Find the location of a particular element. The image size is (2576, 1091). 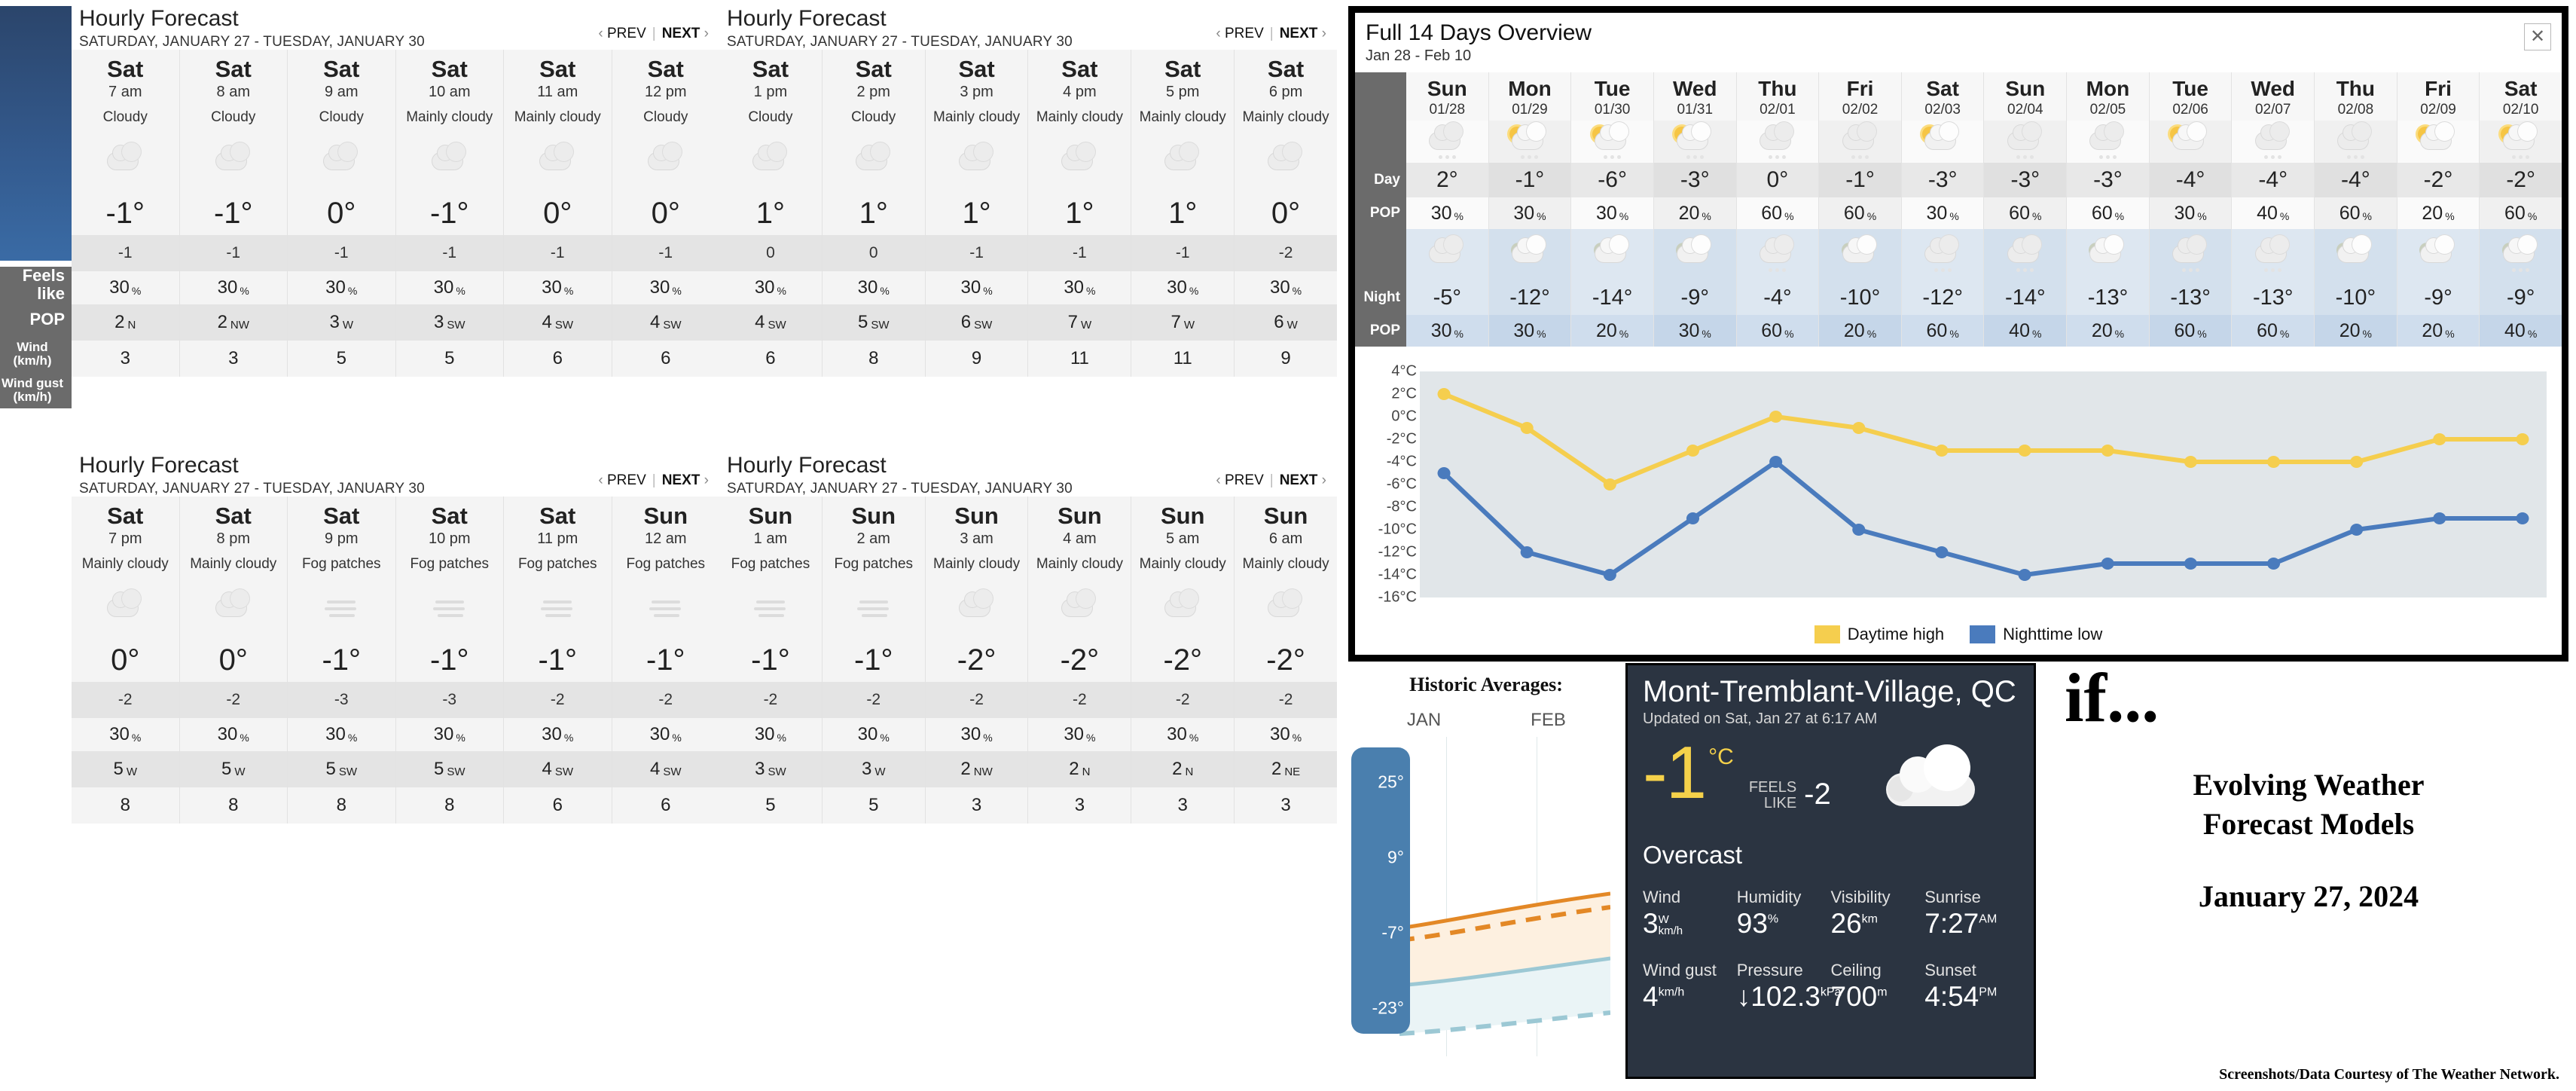

hourly-column: Sun 6 am Mainly cloudy -2° -2 30% 2 NE 3 is located at coordinates (1286, 660).